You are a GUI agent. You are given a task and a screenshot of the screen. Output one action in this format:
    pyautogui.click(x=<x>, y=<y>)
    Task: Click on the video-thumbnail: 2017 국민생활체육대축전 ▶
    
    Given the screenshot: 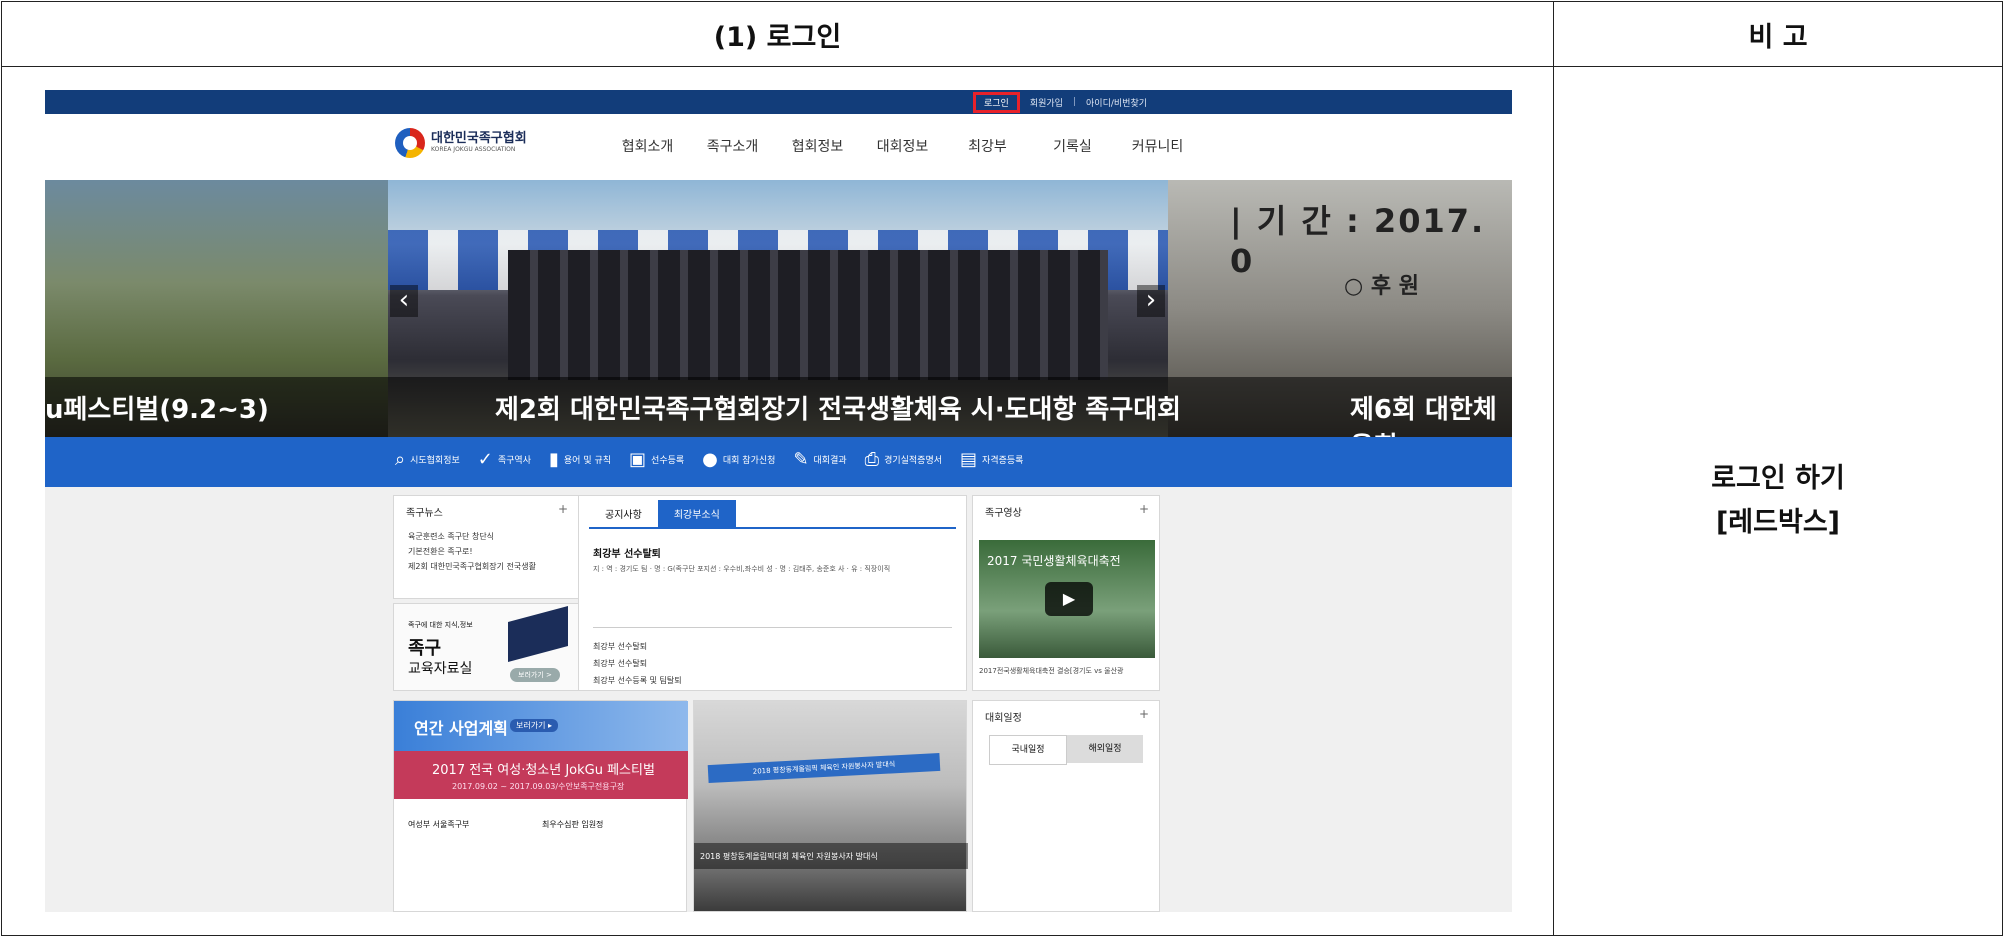 What is the action you would take?
    pyautogui.click(x=1067, y=599)
    